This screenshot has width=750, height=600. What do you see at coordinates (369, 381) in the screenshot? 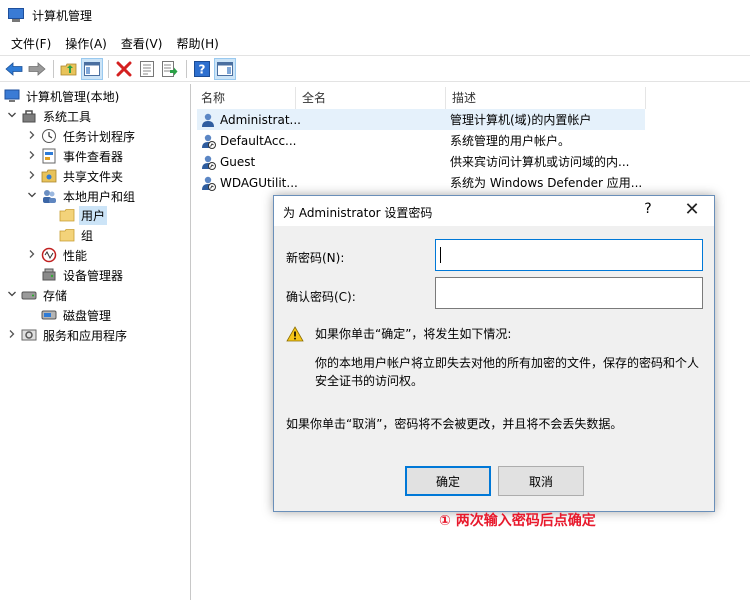
I see `warning-line-2: 安全证书的访问权。` at bounding box center [369, 381].